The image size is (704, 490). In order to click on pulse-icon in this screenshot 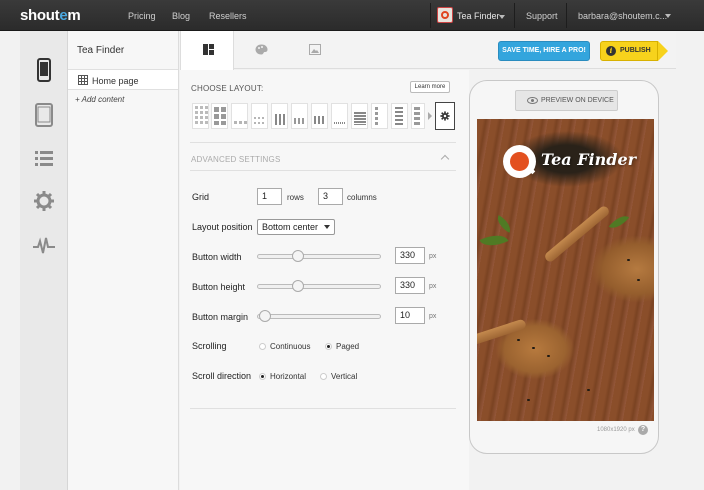, I will do `click(44, 246)`.